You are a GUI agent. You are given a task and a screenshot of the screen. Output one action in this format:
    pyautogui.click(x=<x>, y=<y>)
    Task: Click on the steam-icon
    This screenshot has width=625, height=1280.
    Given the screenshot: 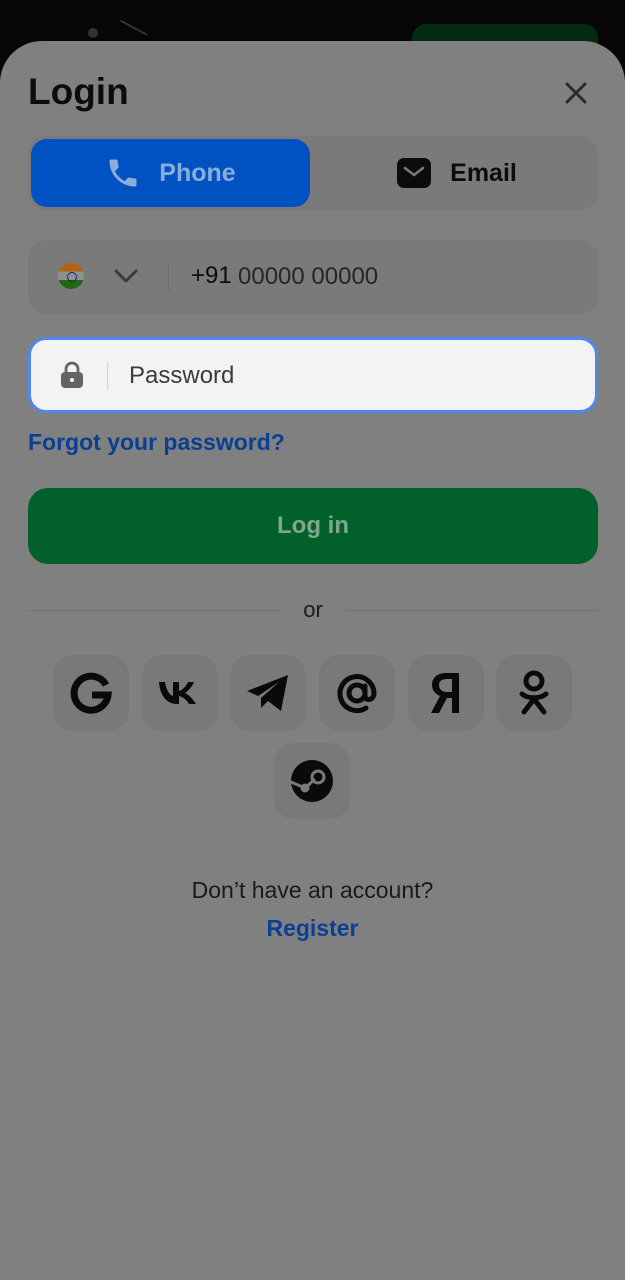 What is the action you would take?
    pyautogui.click(x=311, y=781)
    